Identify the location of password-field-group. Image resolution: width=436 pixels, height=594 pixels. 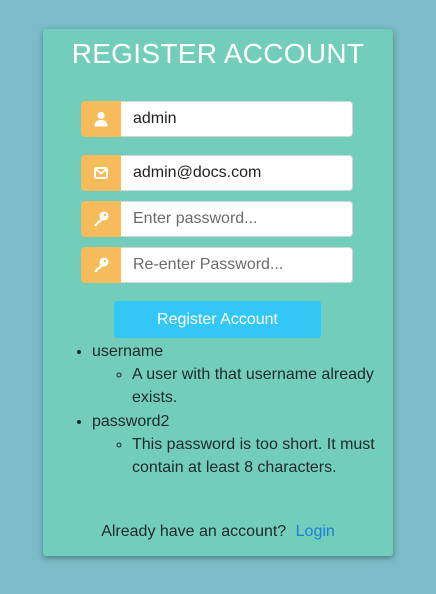
(217, 219).